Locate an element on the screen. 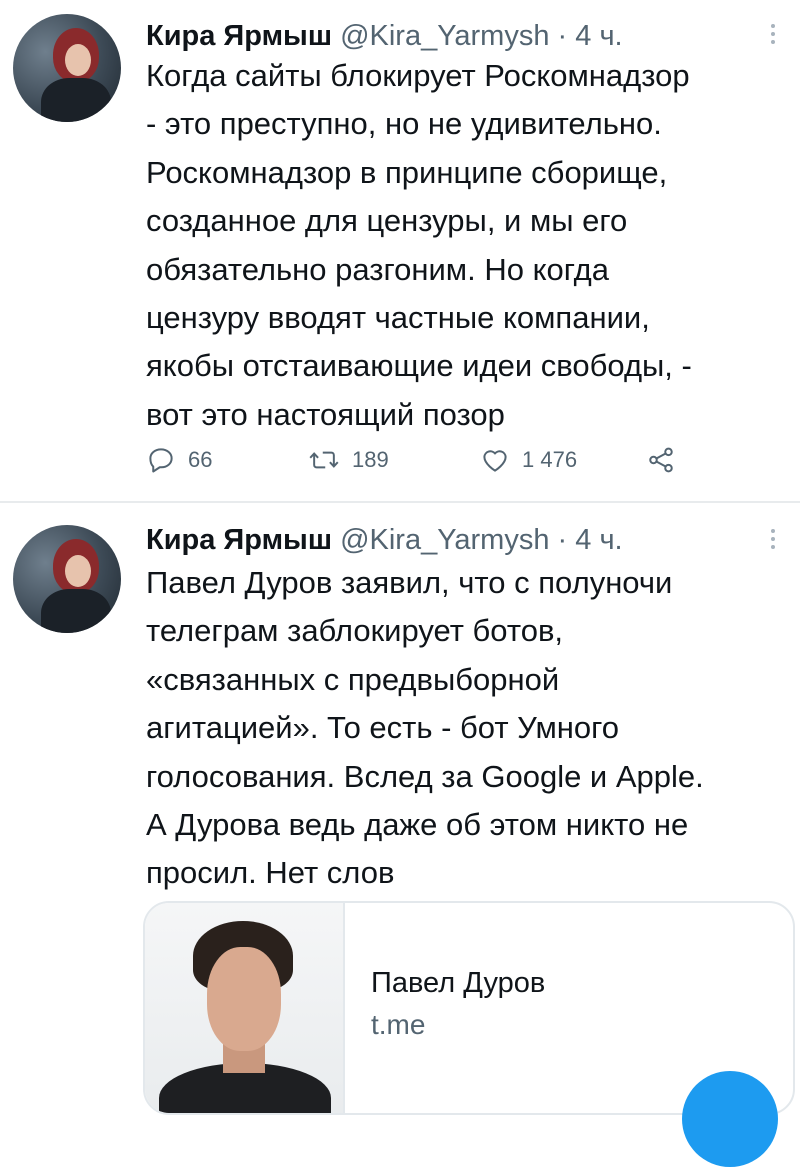  retweet-button: 189 is located at coordinates (348, 460).